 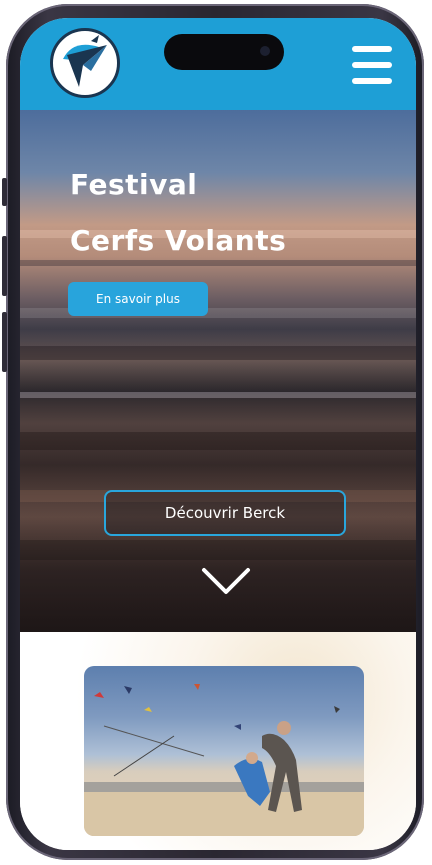 What do you see at coordinates (4, 342) in the screenshot?
I see `volume-down-button` at bounding box center [4, 342].